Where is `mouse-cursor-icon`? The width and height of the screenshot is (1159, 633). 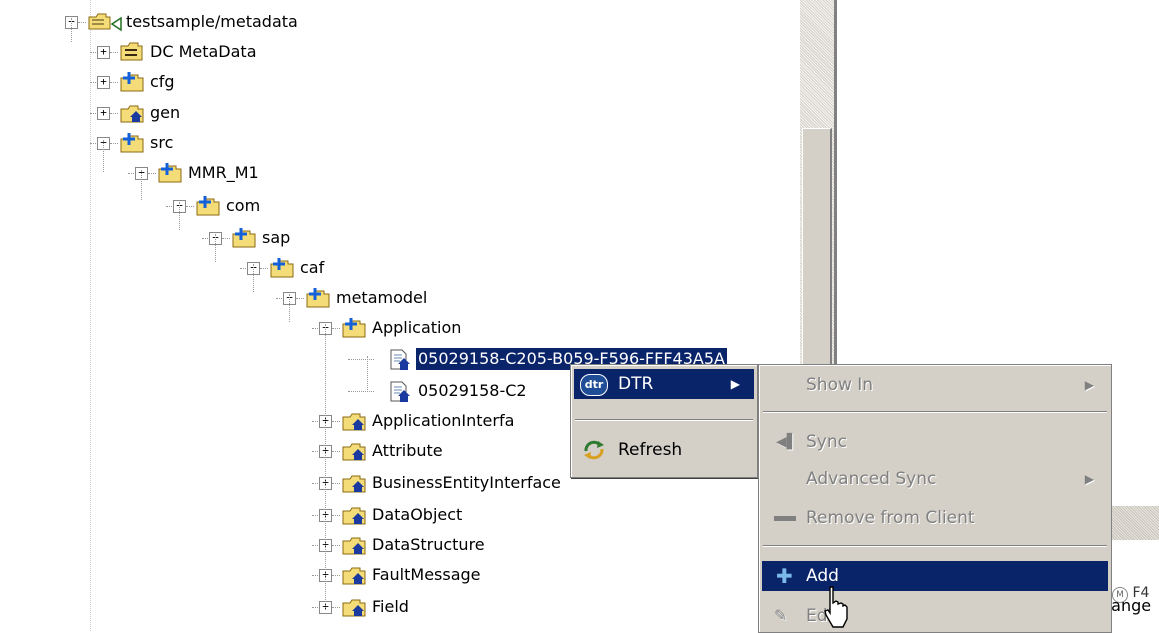 mouse-cursor-icon is located at coordinates (836, 607).